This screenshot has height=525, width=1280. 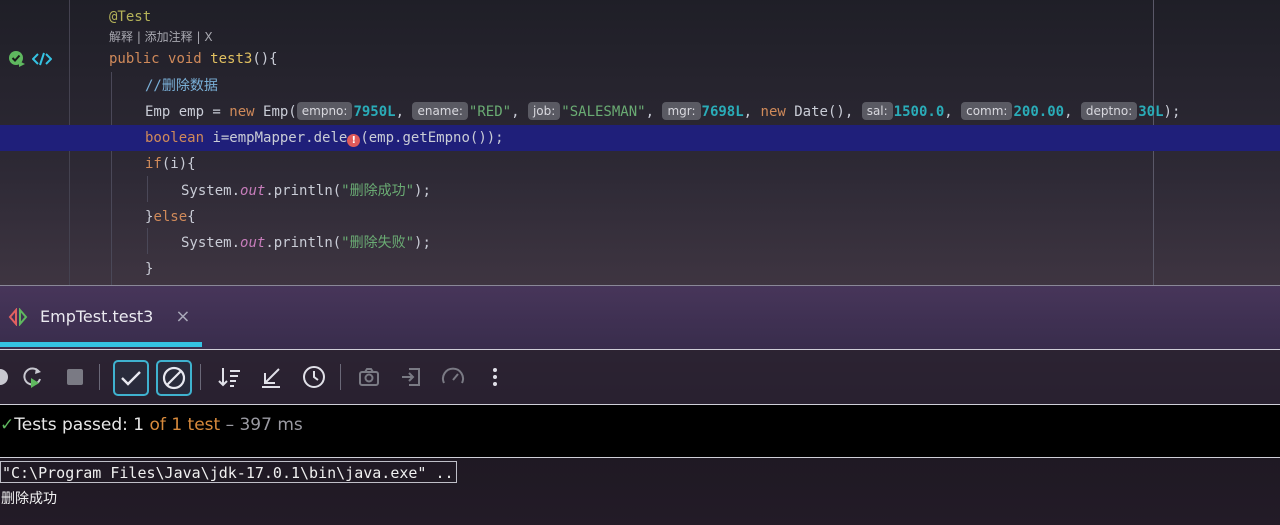 What do you see at coordinates (229, 377) in the screenshot?
I see `sort-icon` at bounding box center [229, 377].